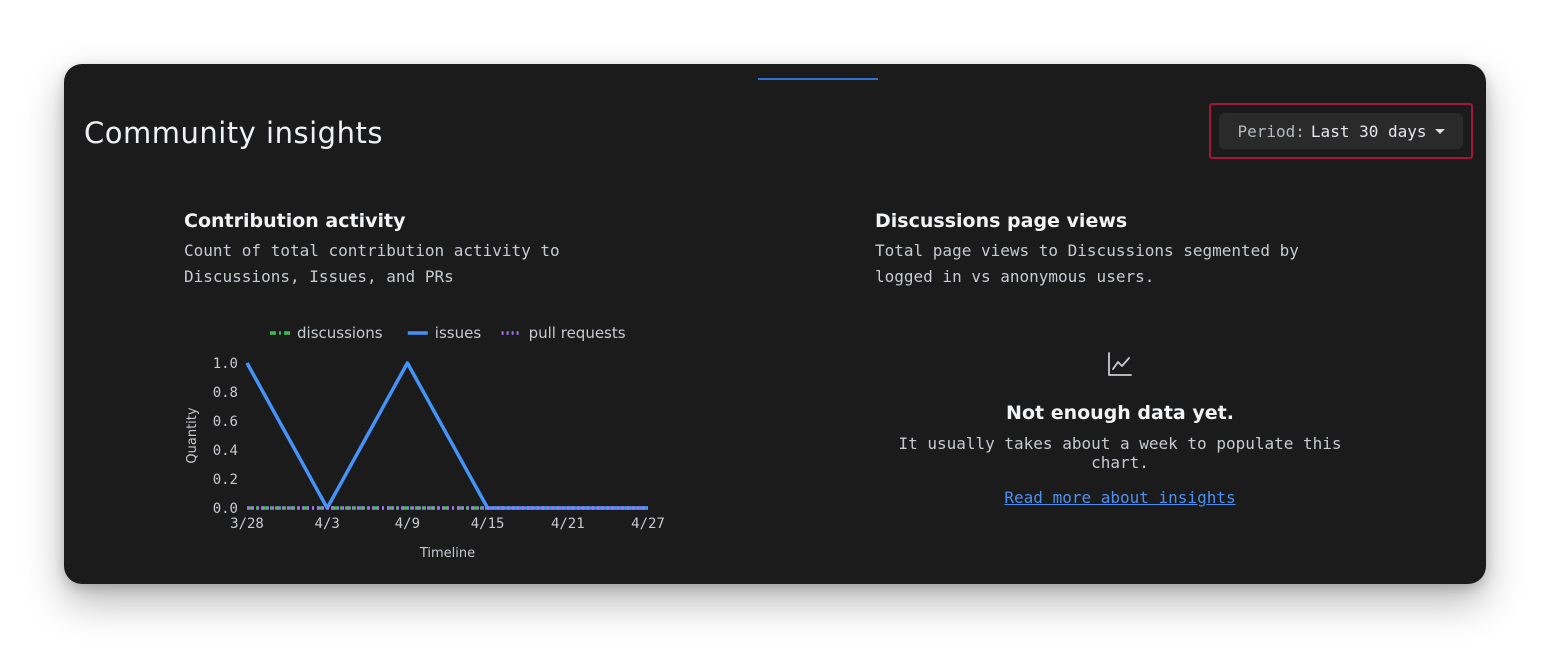 This screenshot has width=1560, height=658. I want to click on legend-label-0: discussions, so click(340, 333).